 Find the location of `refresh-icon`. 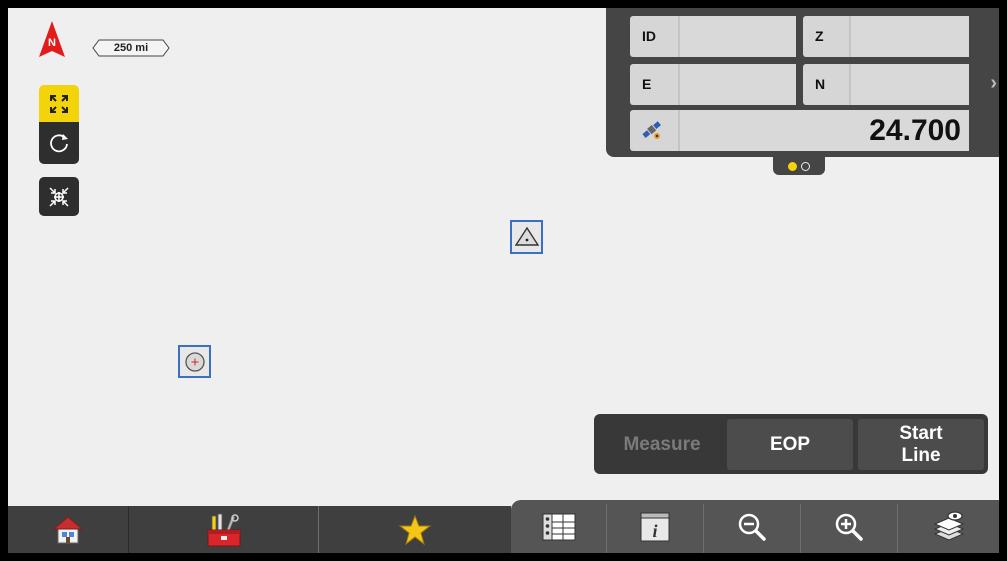

refresh-icon is located at coordinates (59, 143).